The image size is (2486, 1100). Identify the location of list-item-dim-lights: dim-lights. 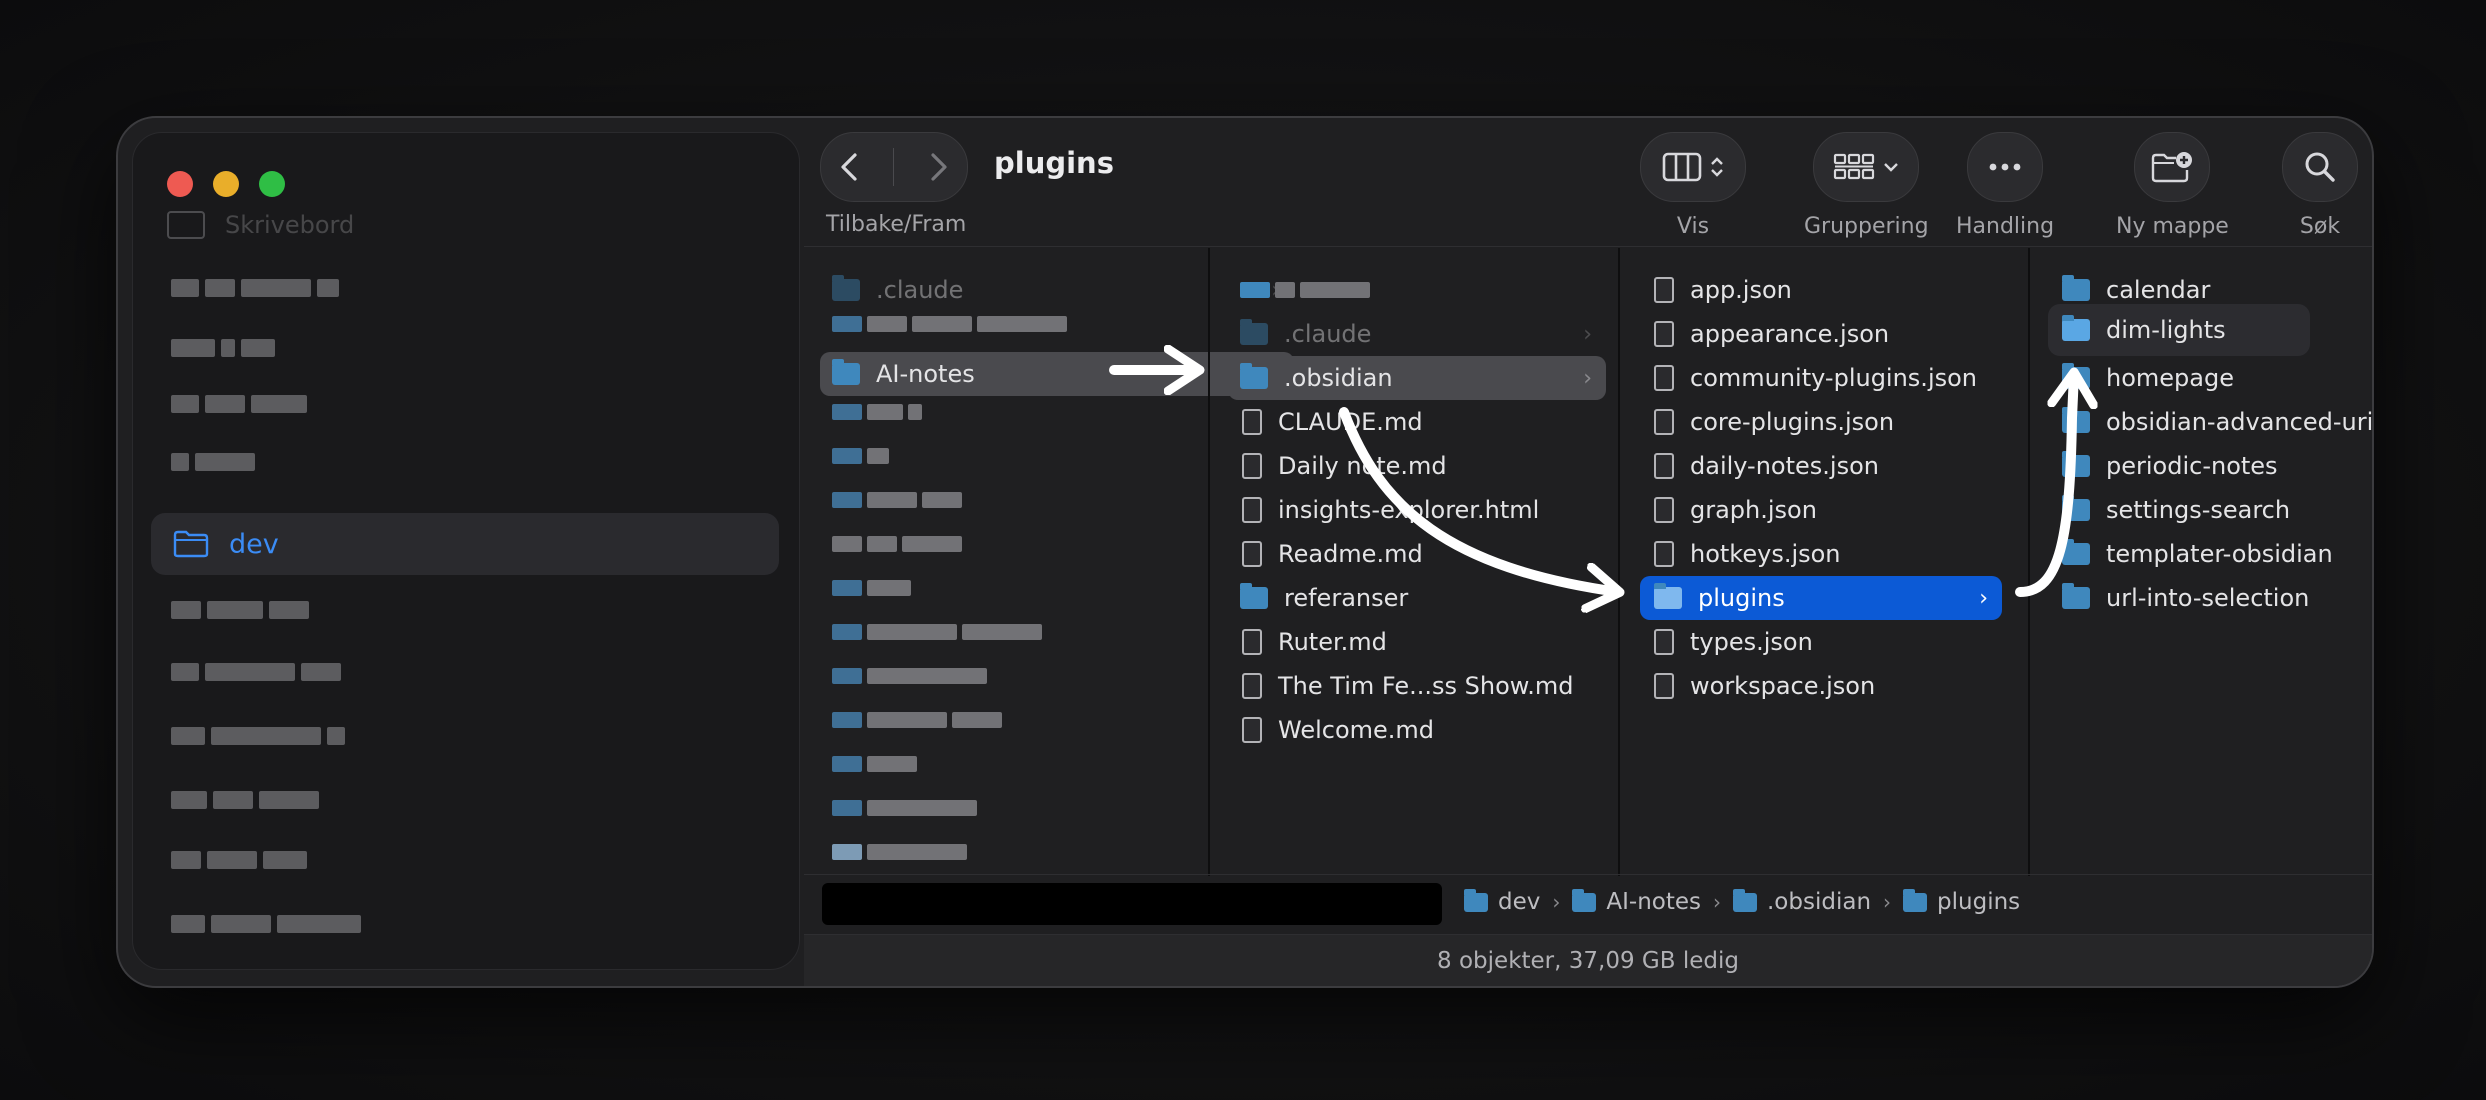
(2179, 330).